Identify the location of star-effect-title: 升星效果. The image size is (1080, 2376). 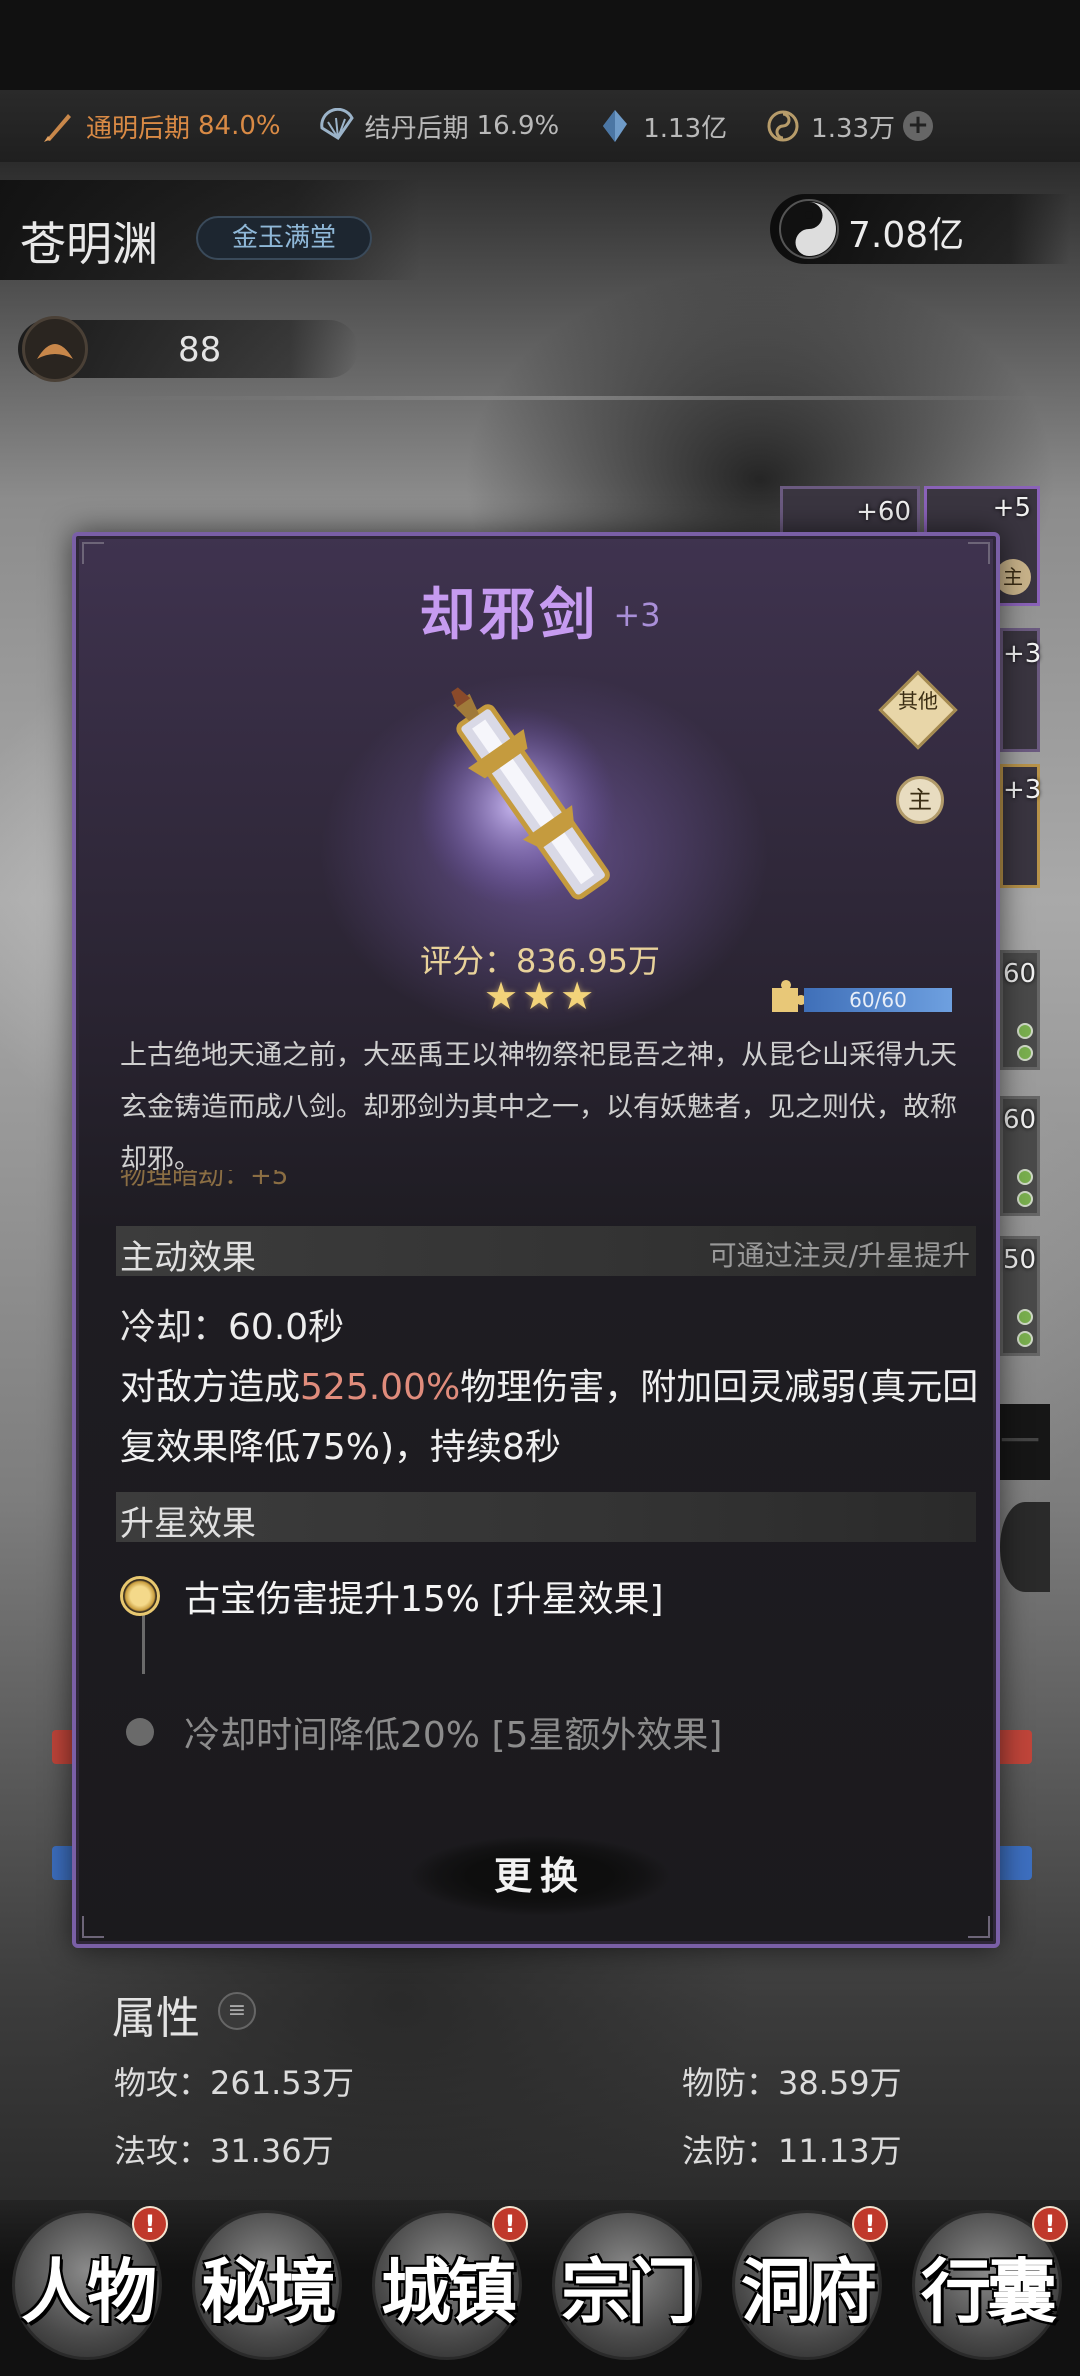
(188, 1524).